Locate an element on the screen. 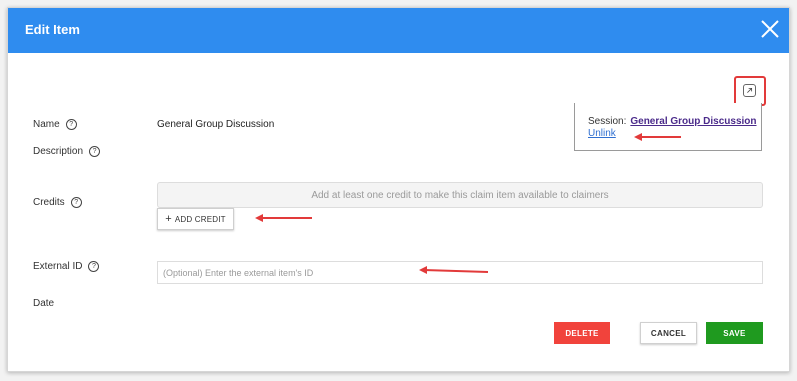  date-label: Date is located at coordinates (44, 303).